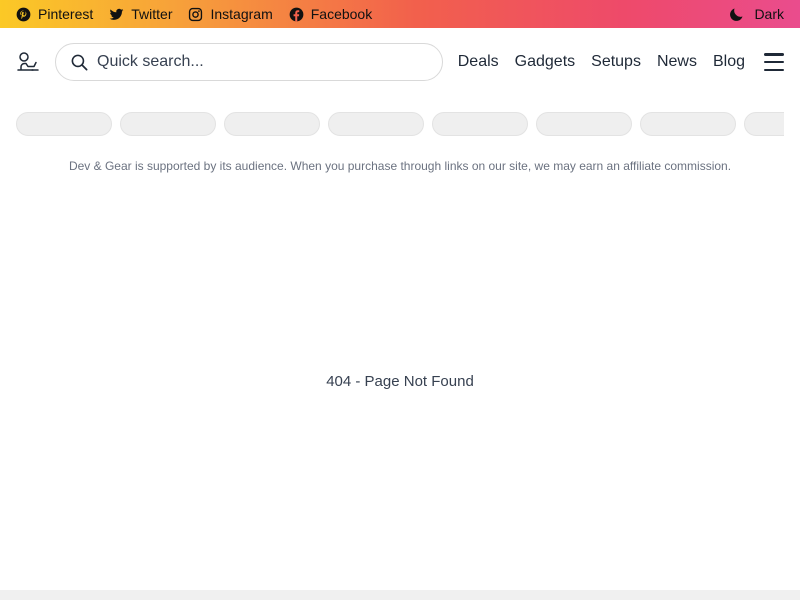 The image size is (800, 600). What do you see at coordinates (152, 14) in the screenshot?
I see `twitter-label: Twitter` at bounding box center [152, 14].